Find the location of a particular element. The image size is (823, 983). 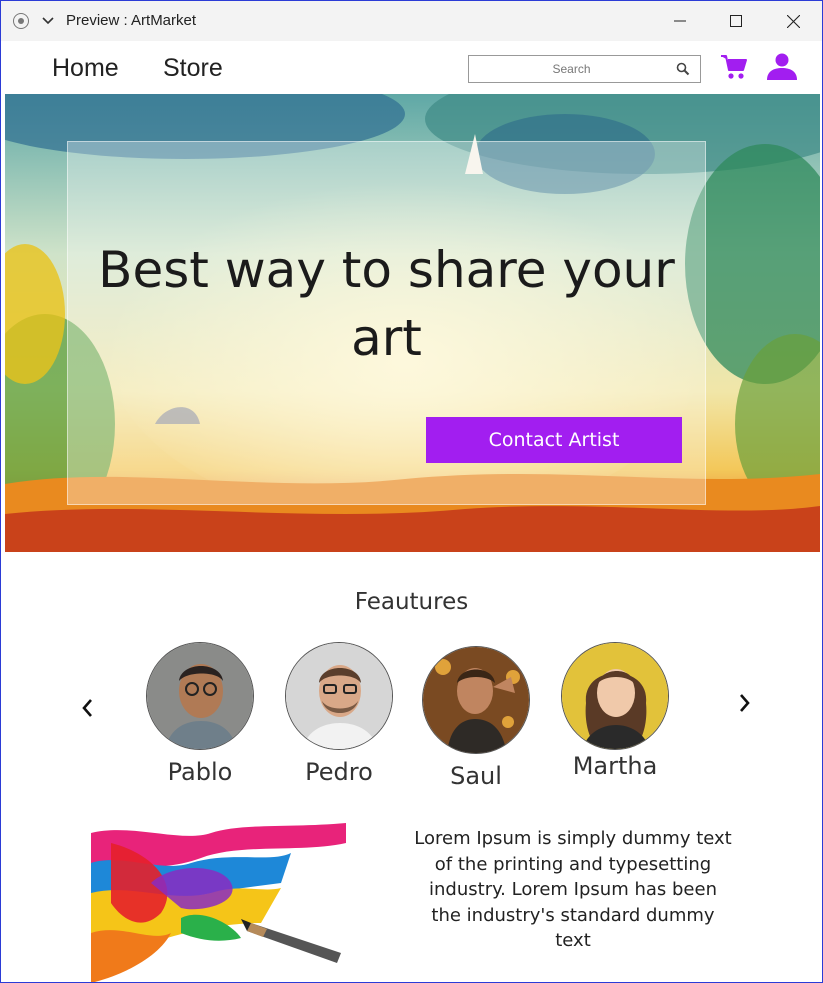

maximize-button is located at coordinates (736, 21).